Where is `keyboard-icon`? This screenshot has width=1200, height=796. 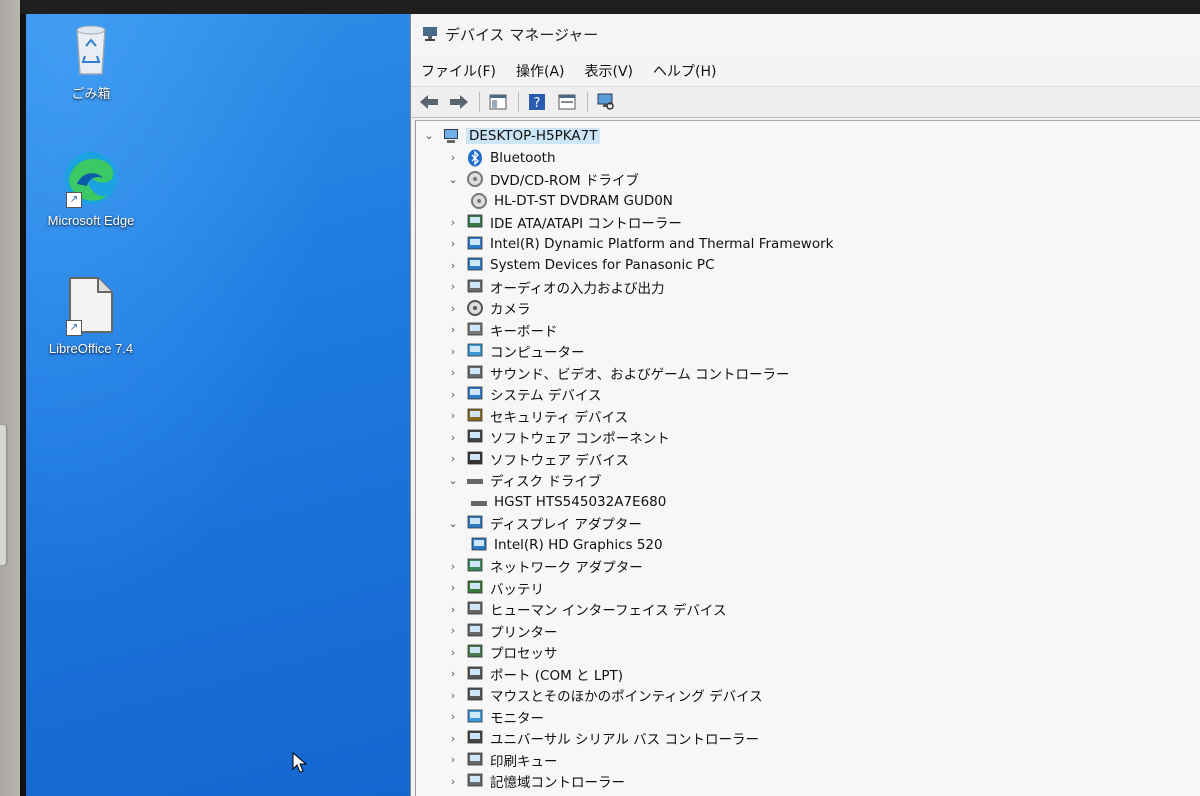 keyboard-icon is located at coordinates (475, 328).